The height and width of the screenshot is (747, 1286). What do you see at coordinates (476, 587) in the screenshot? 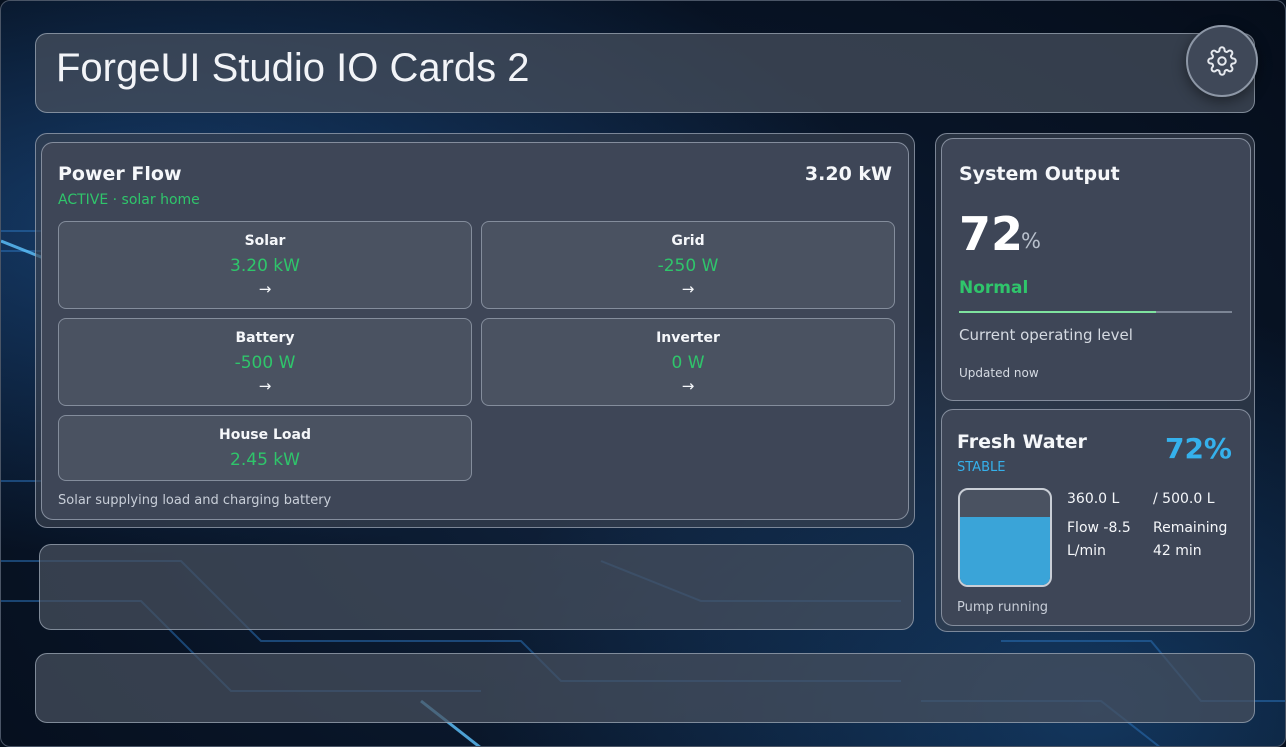
I see `empty-card` at bounding box center [476, 587].